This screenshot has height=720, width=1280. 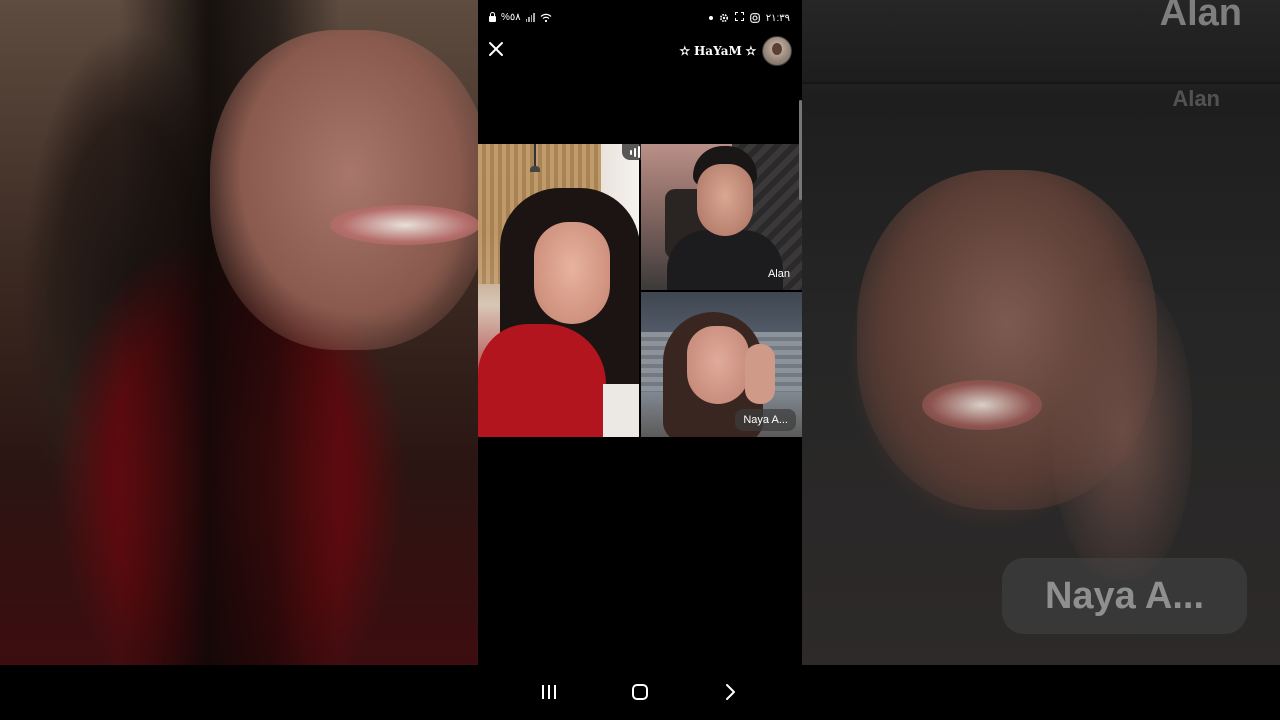 What do you see at coordinates (754, 18) in the screenshot?
I see `instagram-icon` at bounding box center [754, 18].